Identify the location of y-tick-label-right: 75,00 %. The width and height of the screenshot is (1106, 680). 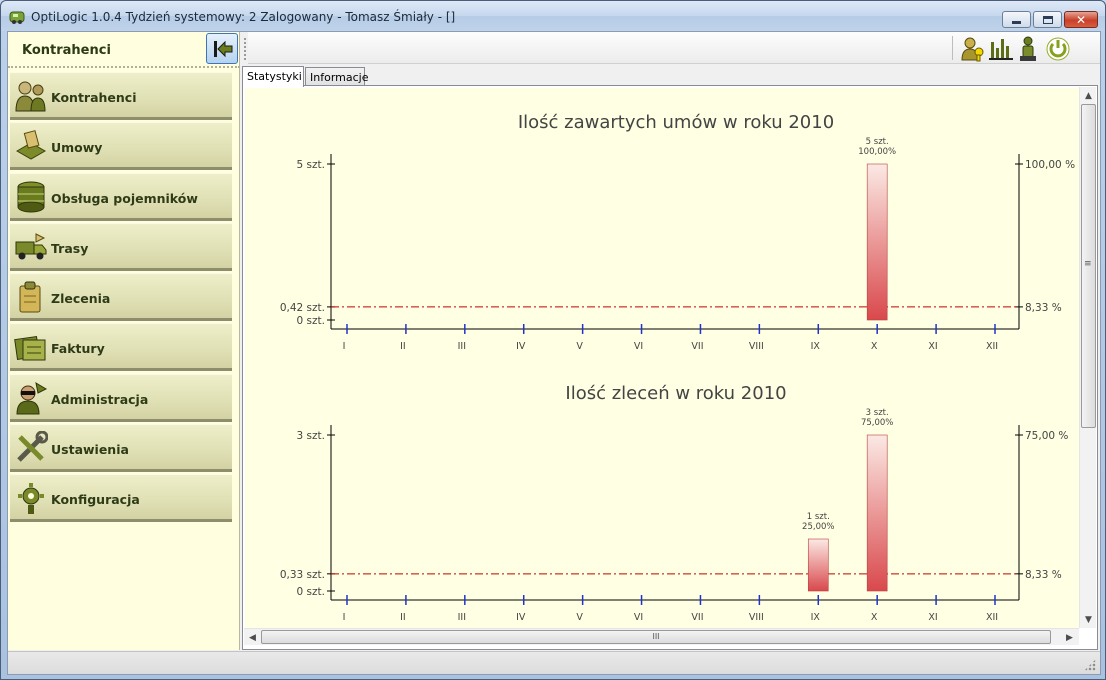
(1046, 436).